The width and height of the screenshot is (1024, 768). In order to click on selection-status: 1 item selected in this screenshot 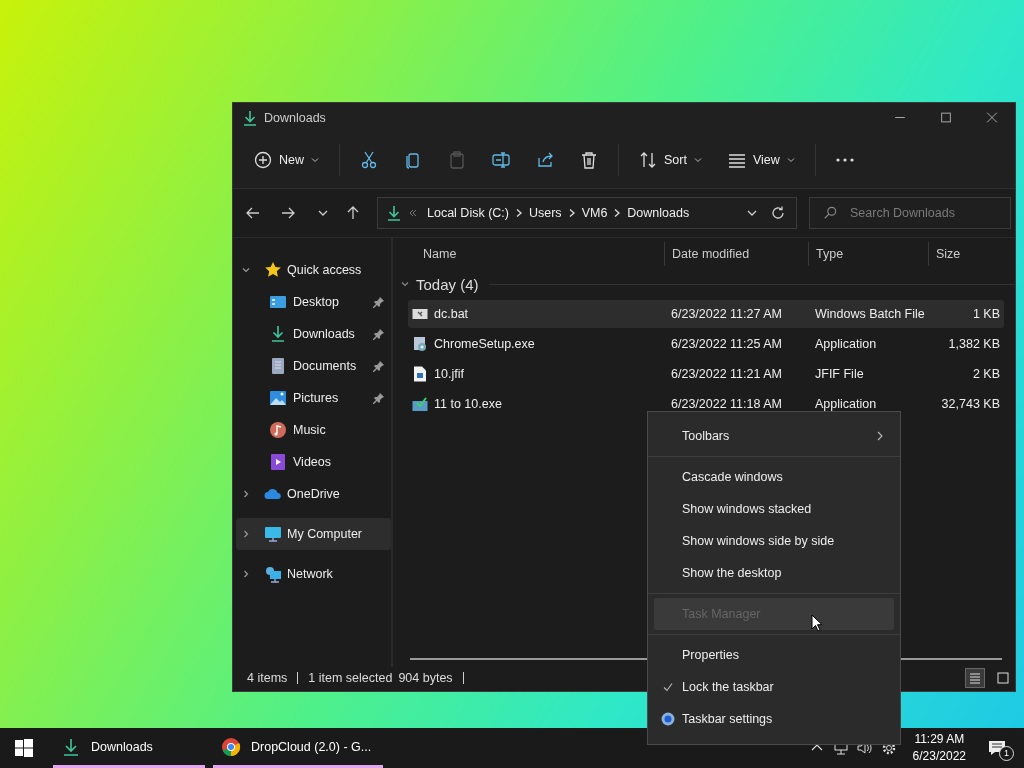, I will do `click(350, 678)`.